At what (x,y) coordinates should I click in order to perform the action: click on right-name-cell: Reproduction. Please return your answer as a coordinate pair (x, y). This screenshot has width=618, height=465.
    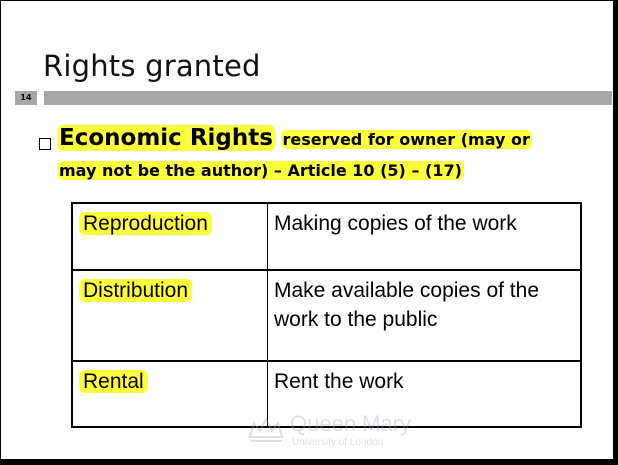
    Looking at the image, I should click on (169, 236).